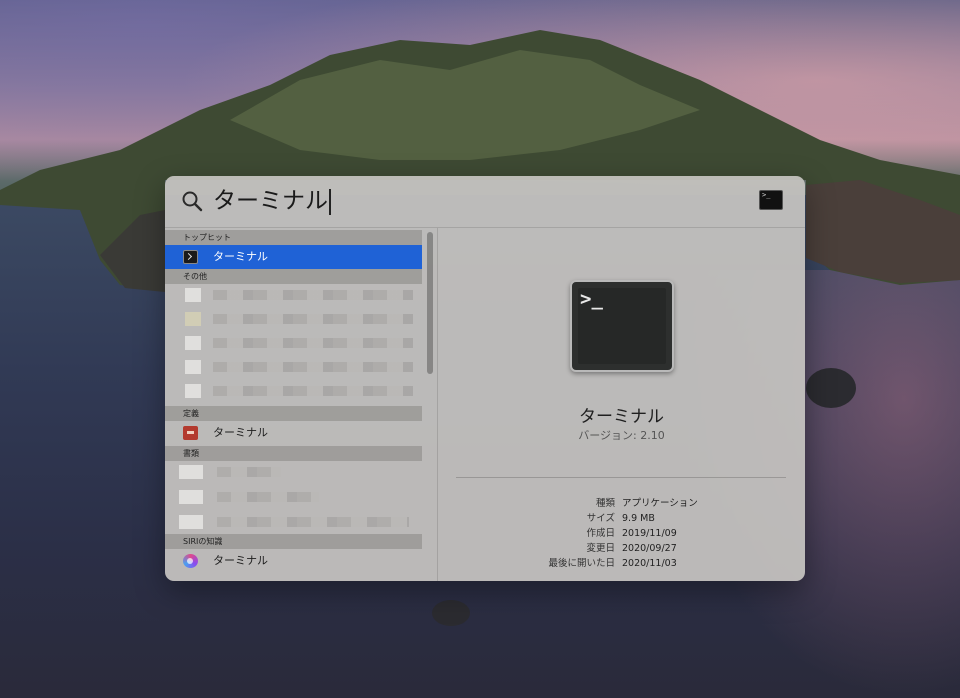 Image resolution: width=960 pixels, height=698 pixels. I want to click on section-header-definition: 定義, so click(293, 413).